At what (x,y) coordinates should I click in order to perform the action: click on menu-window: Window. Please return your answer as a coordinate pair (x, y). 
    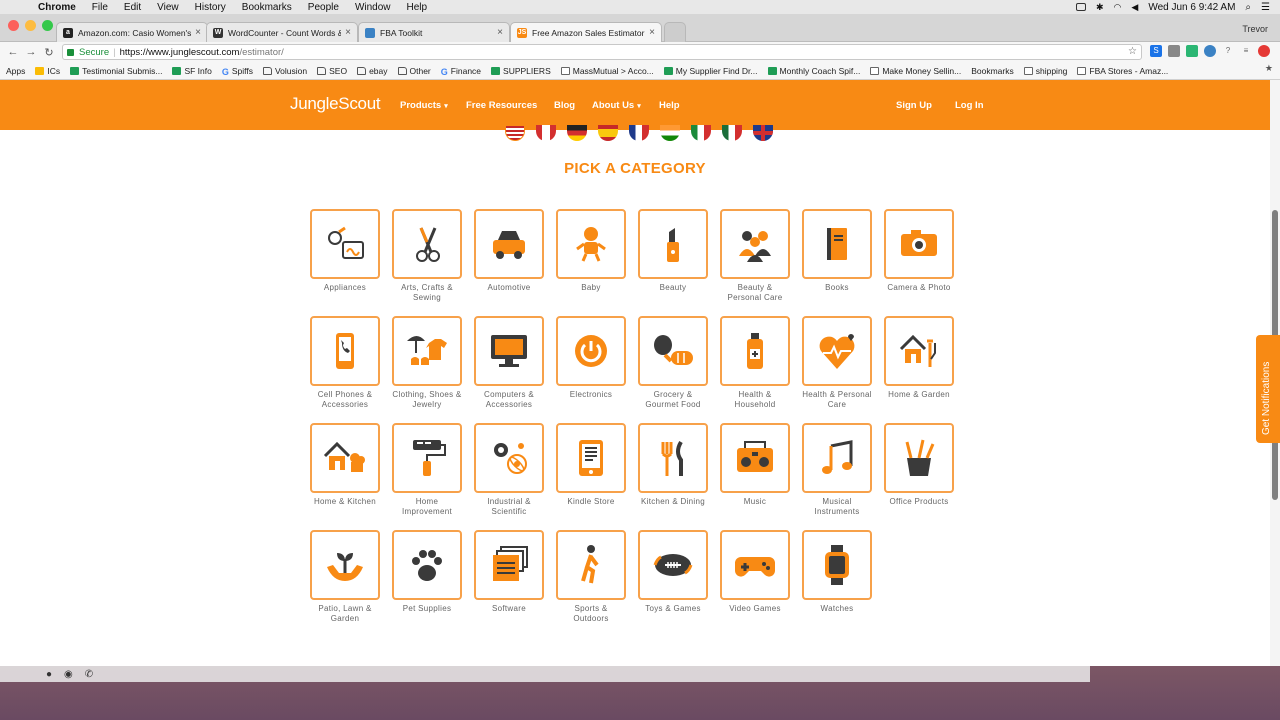
    Looking at the image, I should click on (373, 7).